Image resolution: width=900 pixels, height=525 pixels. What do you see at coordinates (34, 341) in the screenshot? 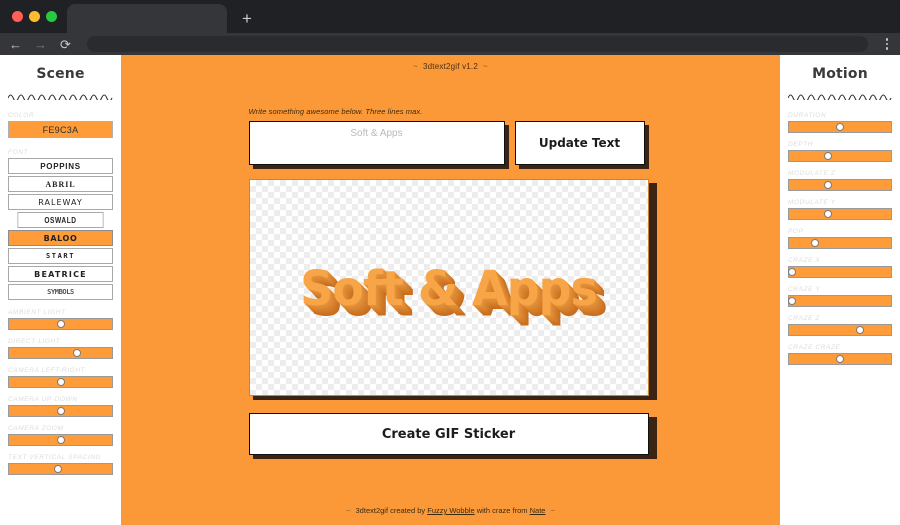
I see `slider-label: DIRECT LIGHT` at bounding box center [34, 341].